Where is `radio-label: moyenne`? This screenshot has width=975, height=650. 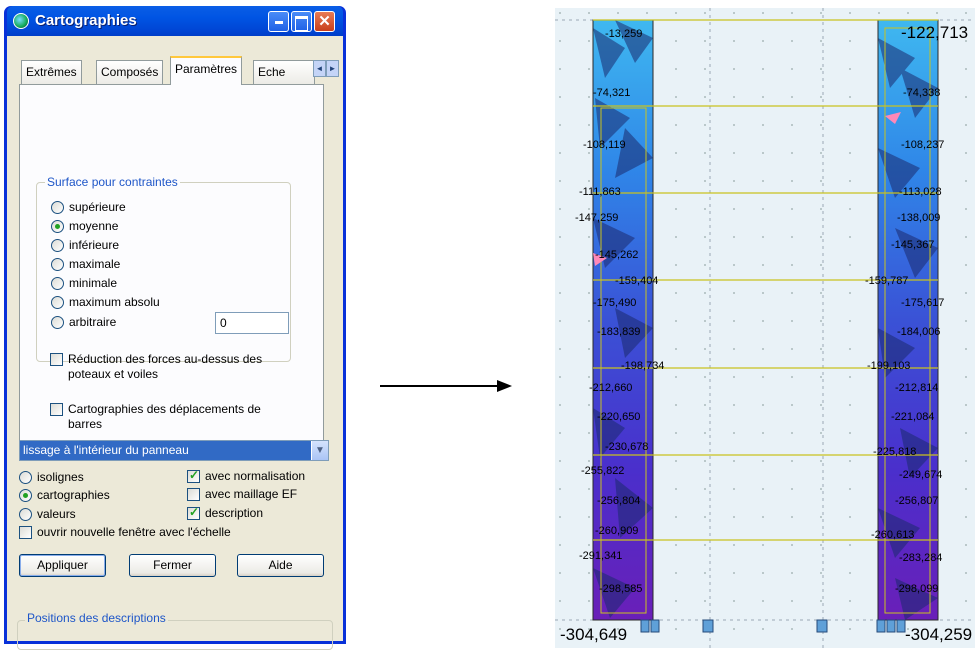 radio-label: moyenne is located at coordinates (94, 226).